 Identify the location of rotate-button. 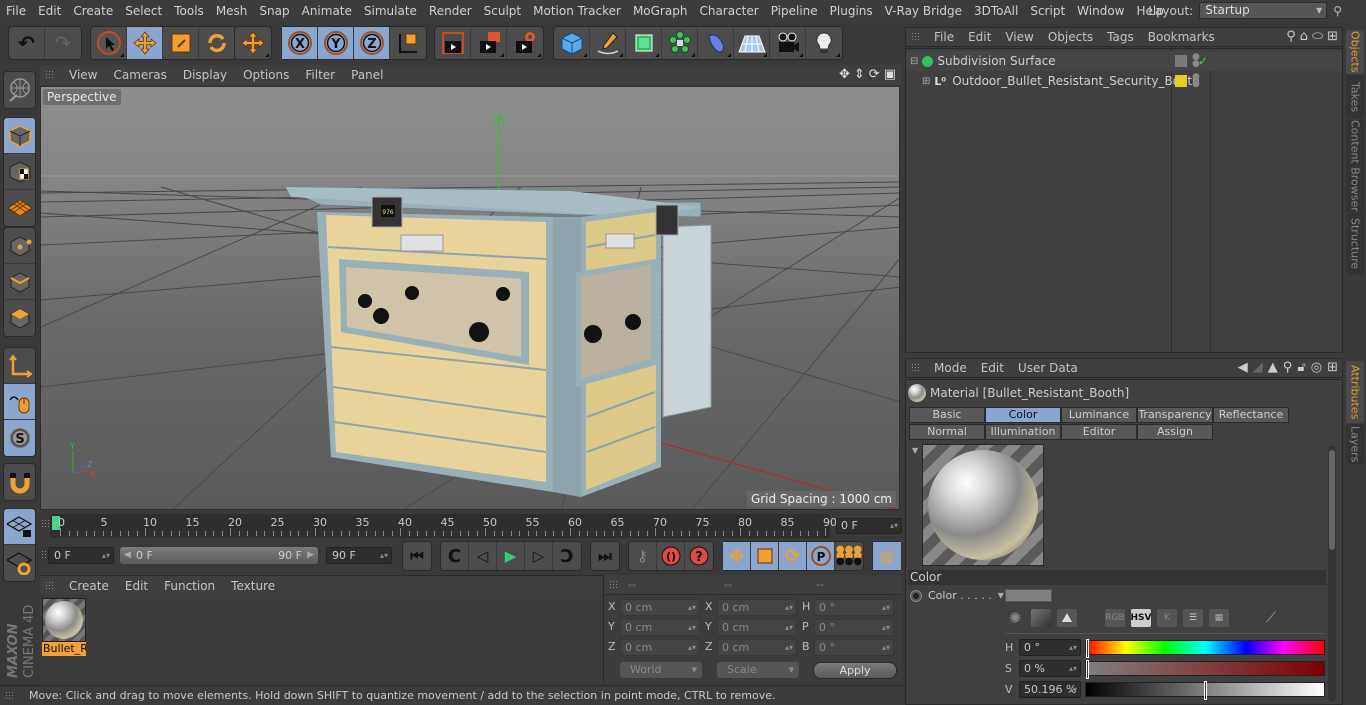
(217, 43).